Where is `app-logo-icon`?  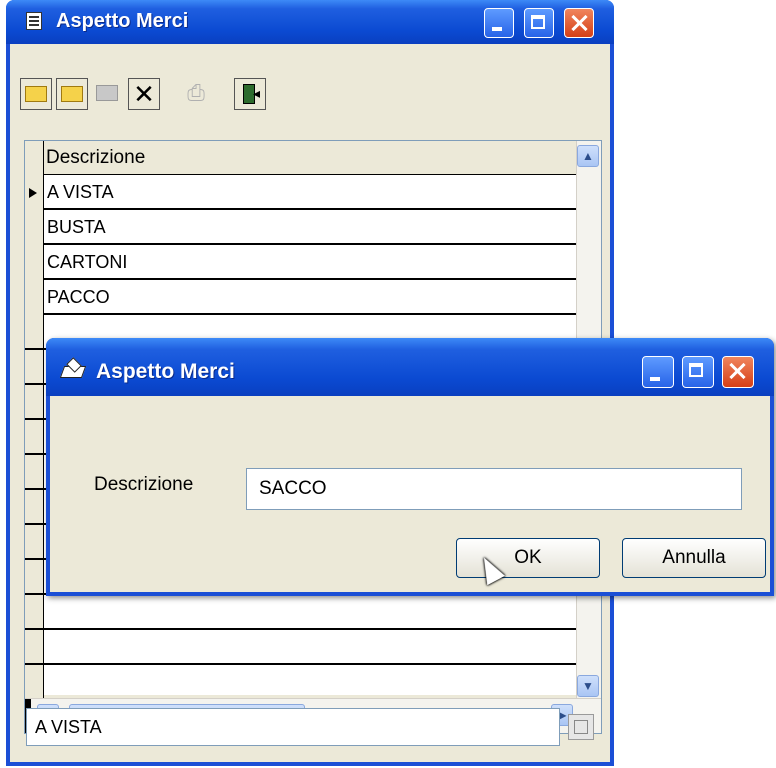
app-logo-icon is located at coordinates (74, 370).